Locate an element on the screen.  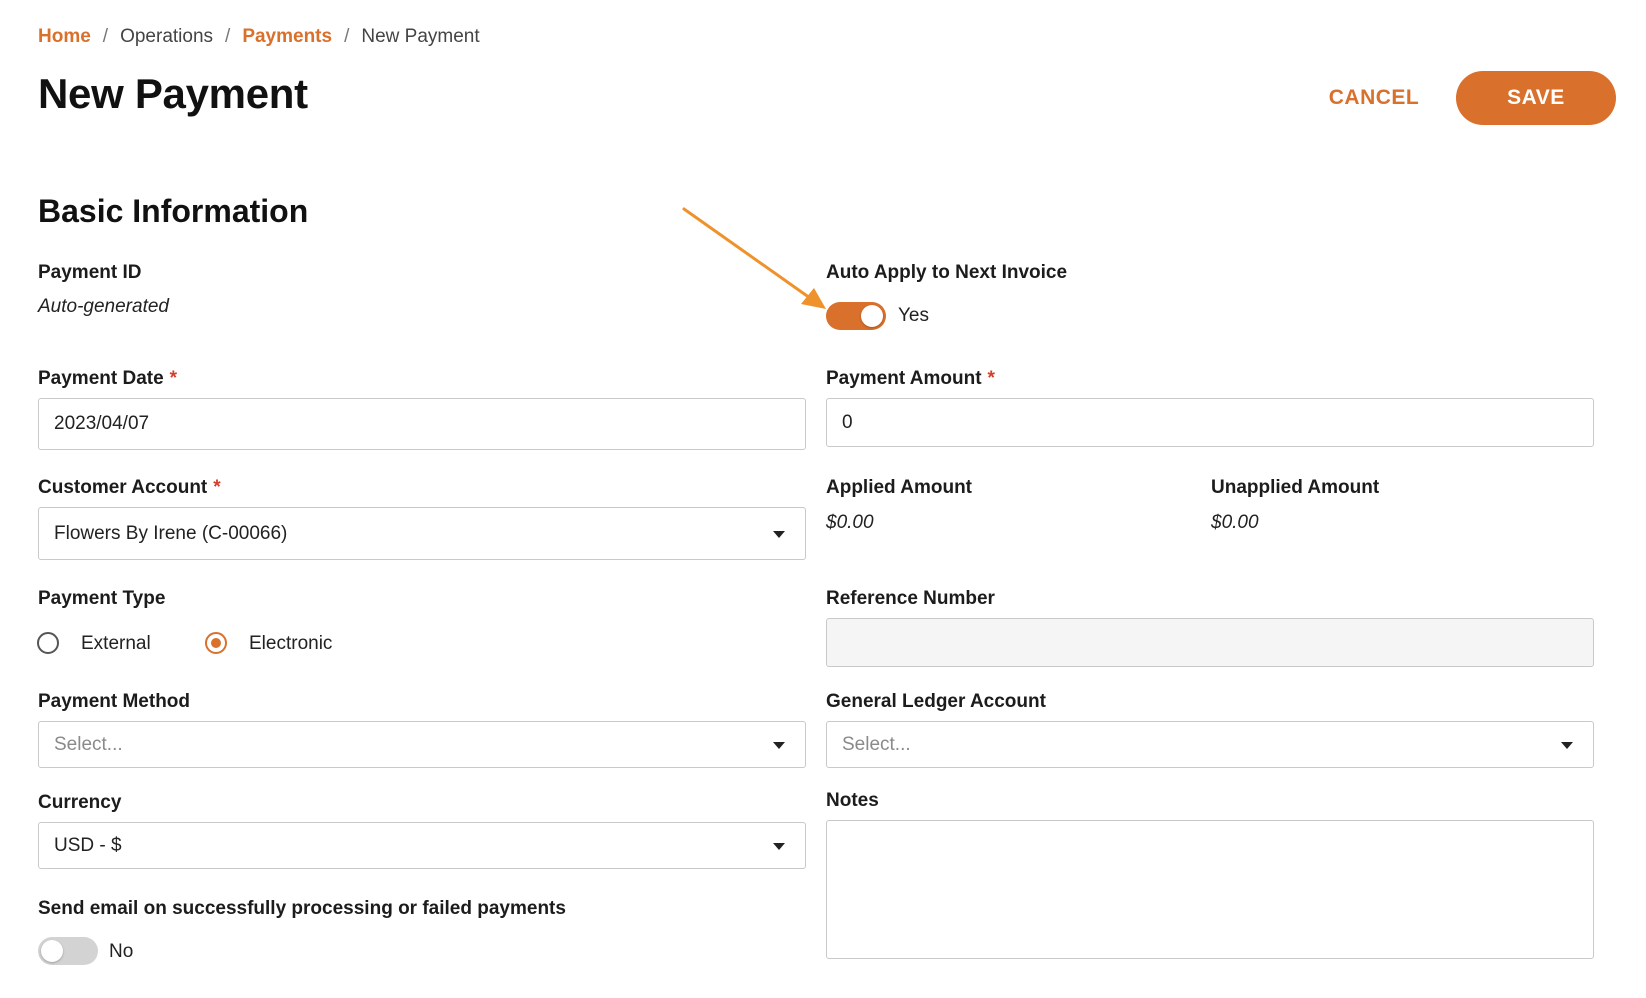
notes-label: Notes is located at coordinates (852, 800).